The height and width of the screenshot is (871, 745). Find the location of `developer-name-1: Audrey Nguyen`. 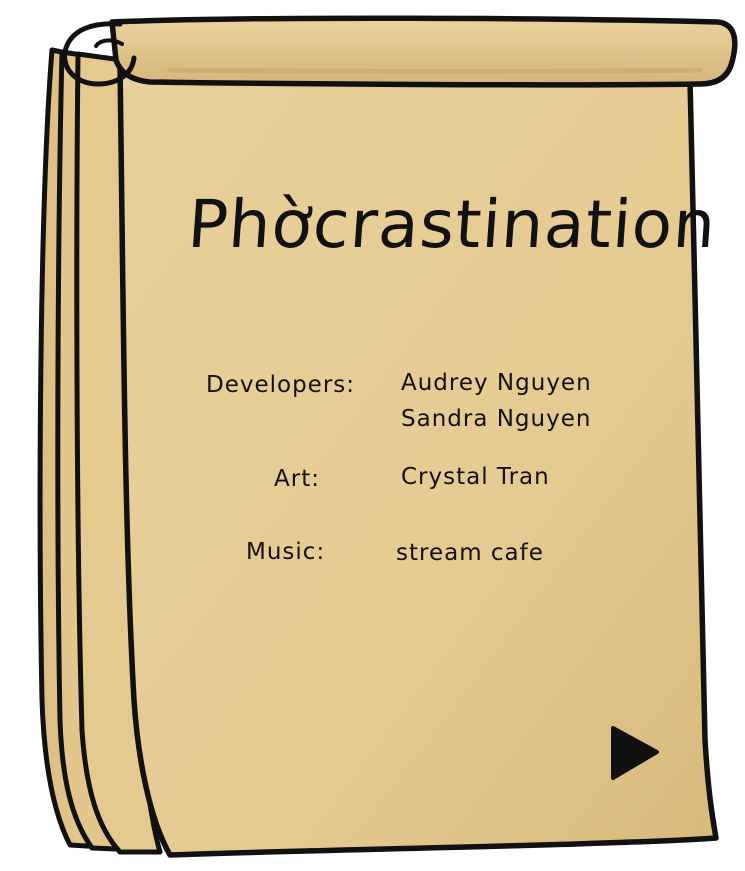

developer-name-1: Audrey Nguyen is located at coordinates (496, 383).